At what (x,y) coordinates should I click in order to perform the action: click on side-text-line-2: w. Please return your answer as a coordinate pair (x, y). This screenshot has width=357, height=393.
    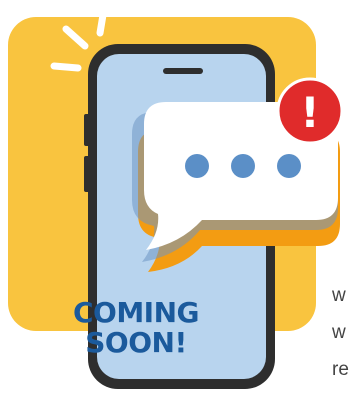
    Looking at the image, I should click on (339, 332).